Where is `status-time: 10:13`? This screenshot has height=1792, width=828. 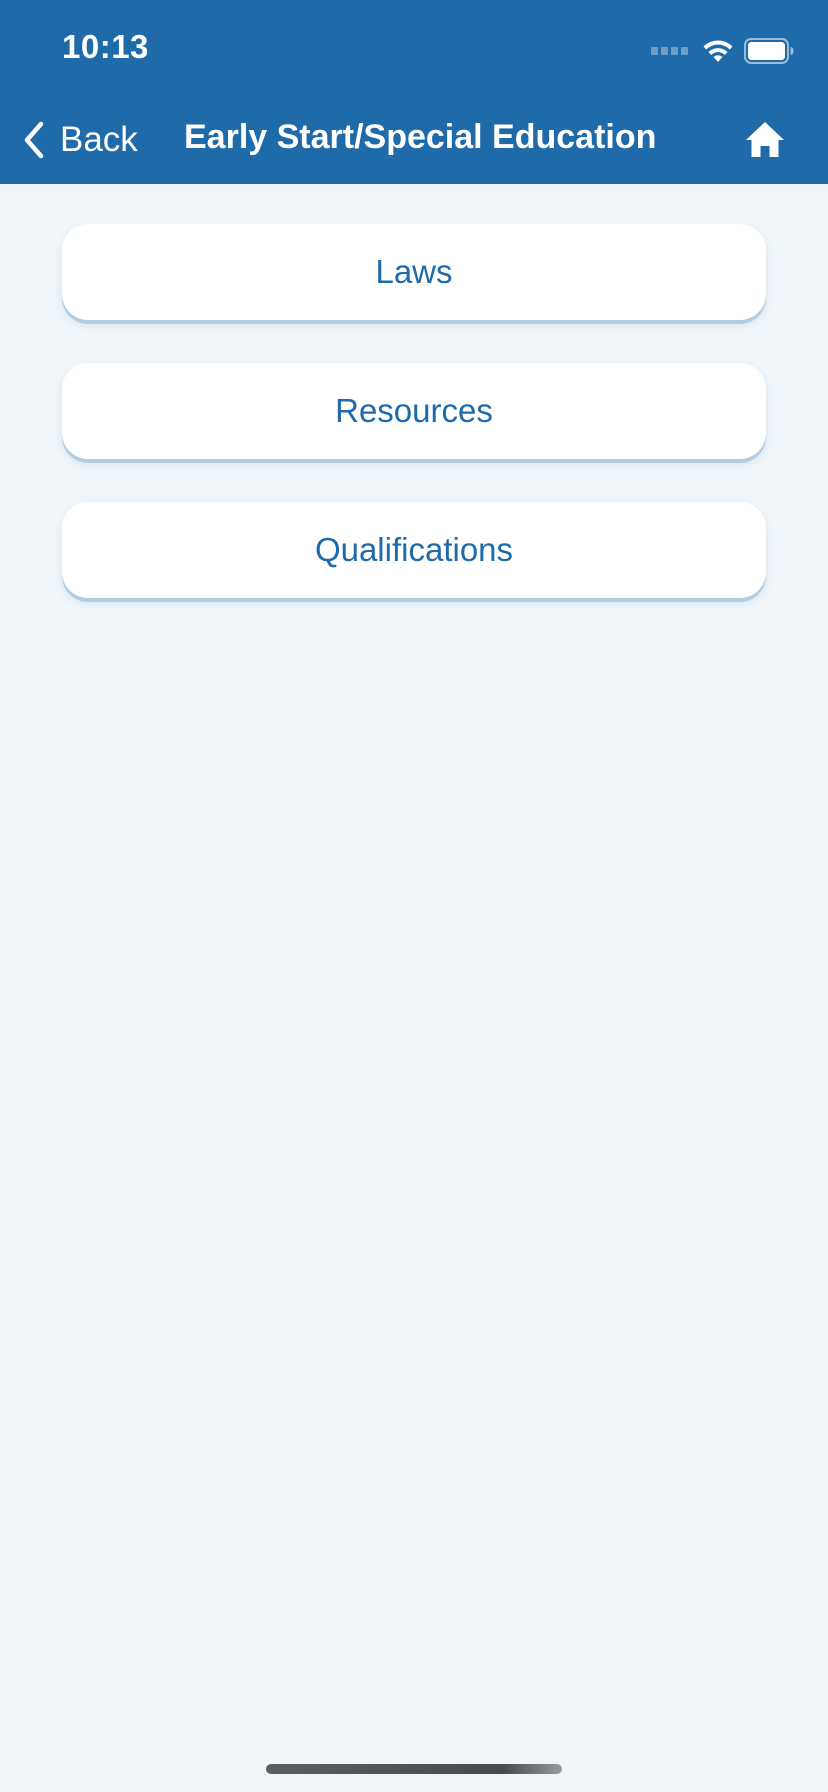 status-time: 10:13 is located at coordinates (105, 46).